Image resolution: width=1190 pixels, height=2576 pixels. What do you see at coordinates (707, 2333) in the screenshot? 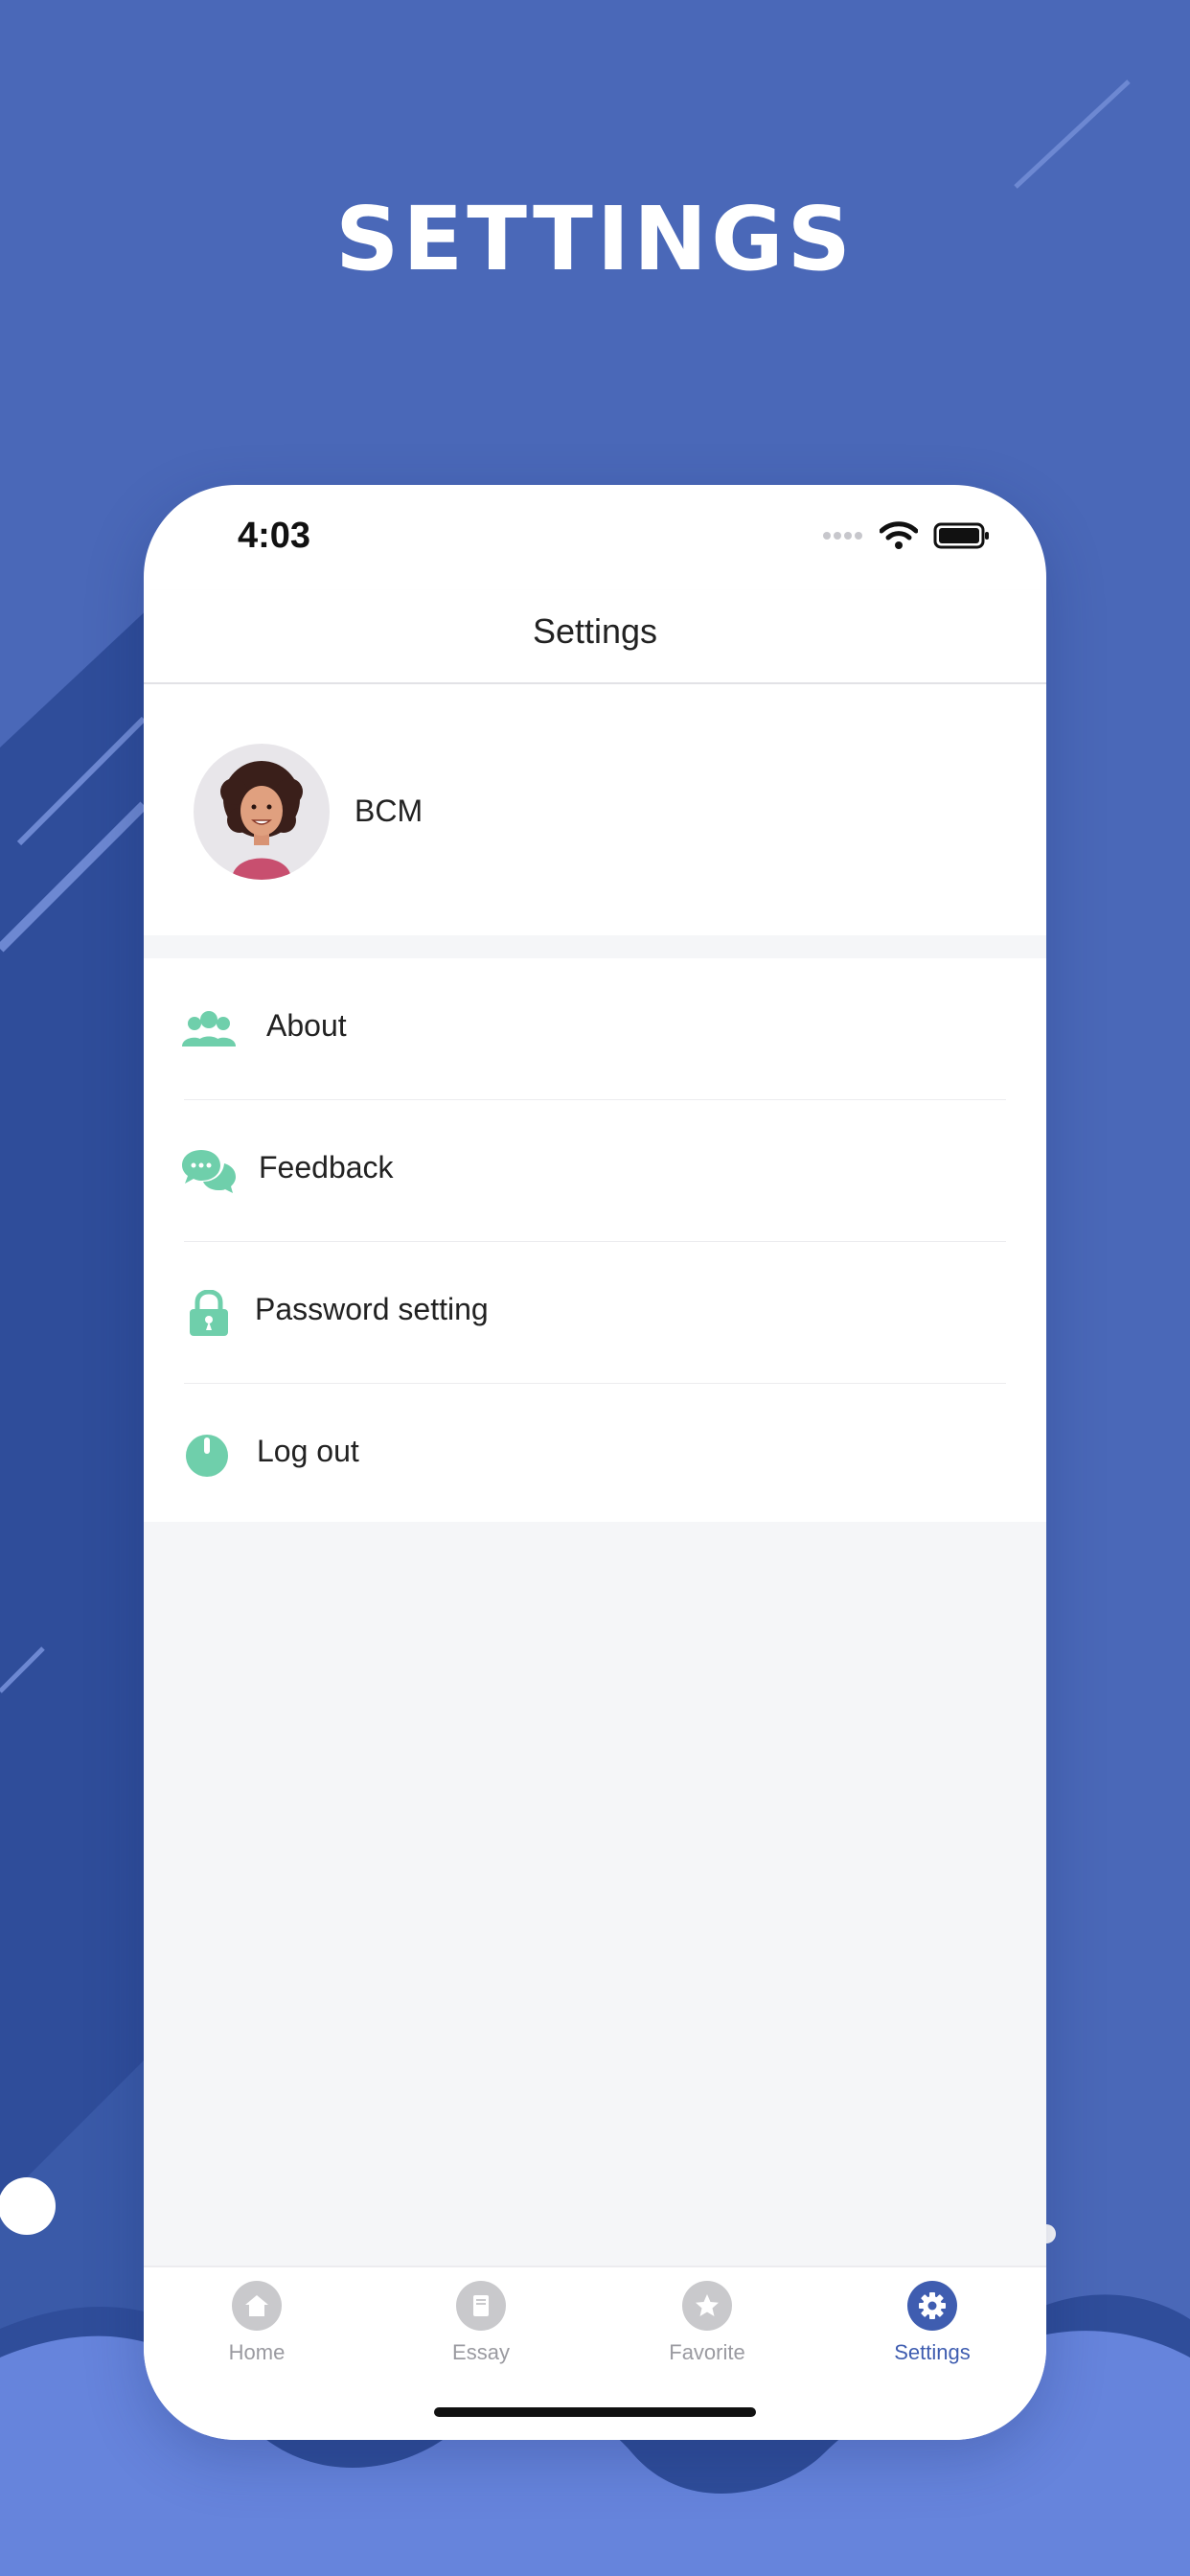
I see `tab-favorite: Favorite` at bounding box center [707, 2333].